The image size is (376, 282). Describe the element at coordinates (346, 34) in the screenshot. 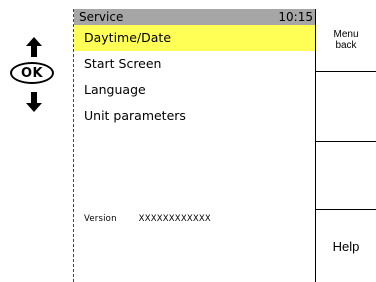

I see `menu-back-line1: Menu` at that location.